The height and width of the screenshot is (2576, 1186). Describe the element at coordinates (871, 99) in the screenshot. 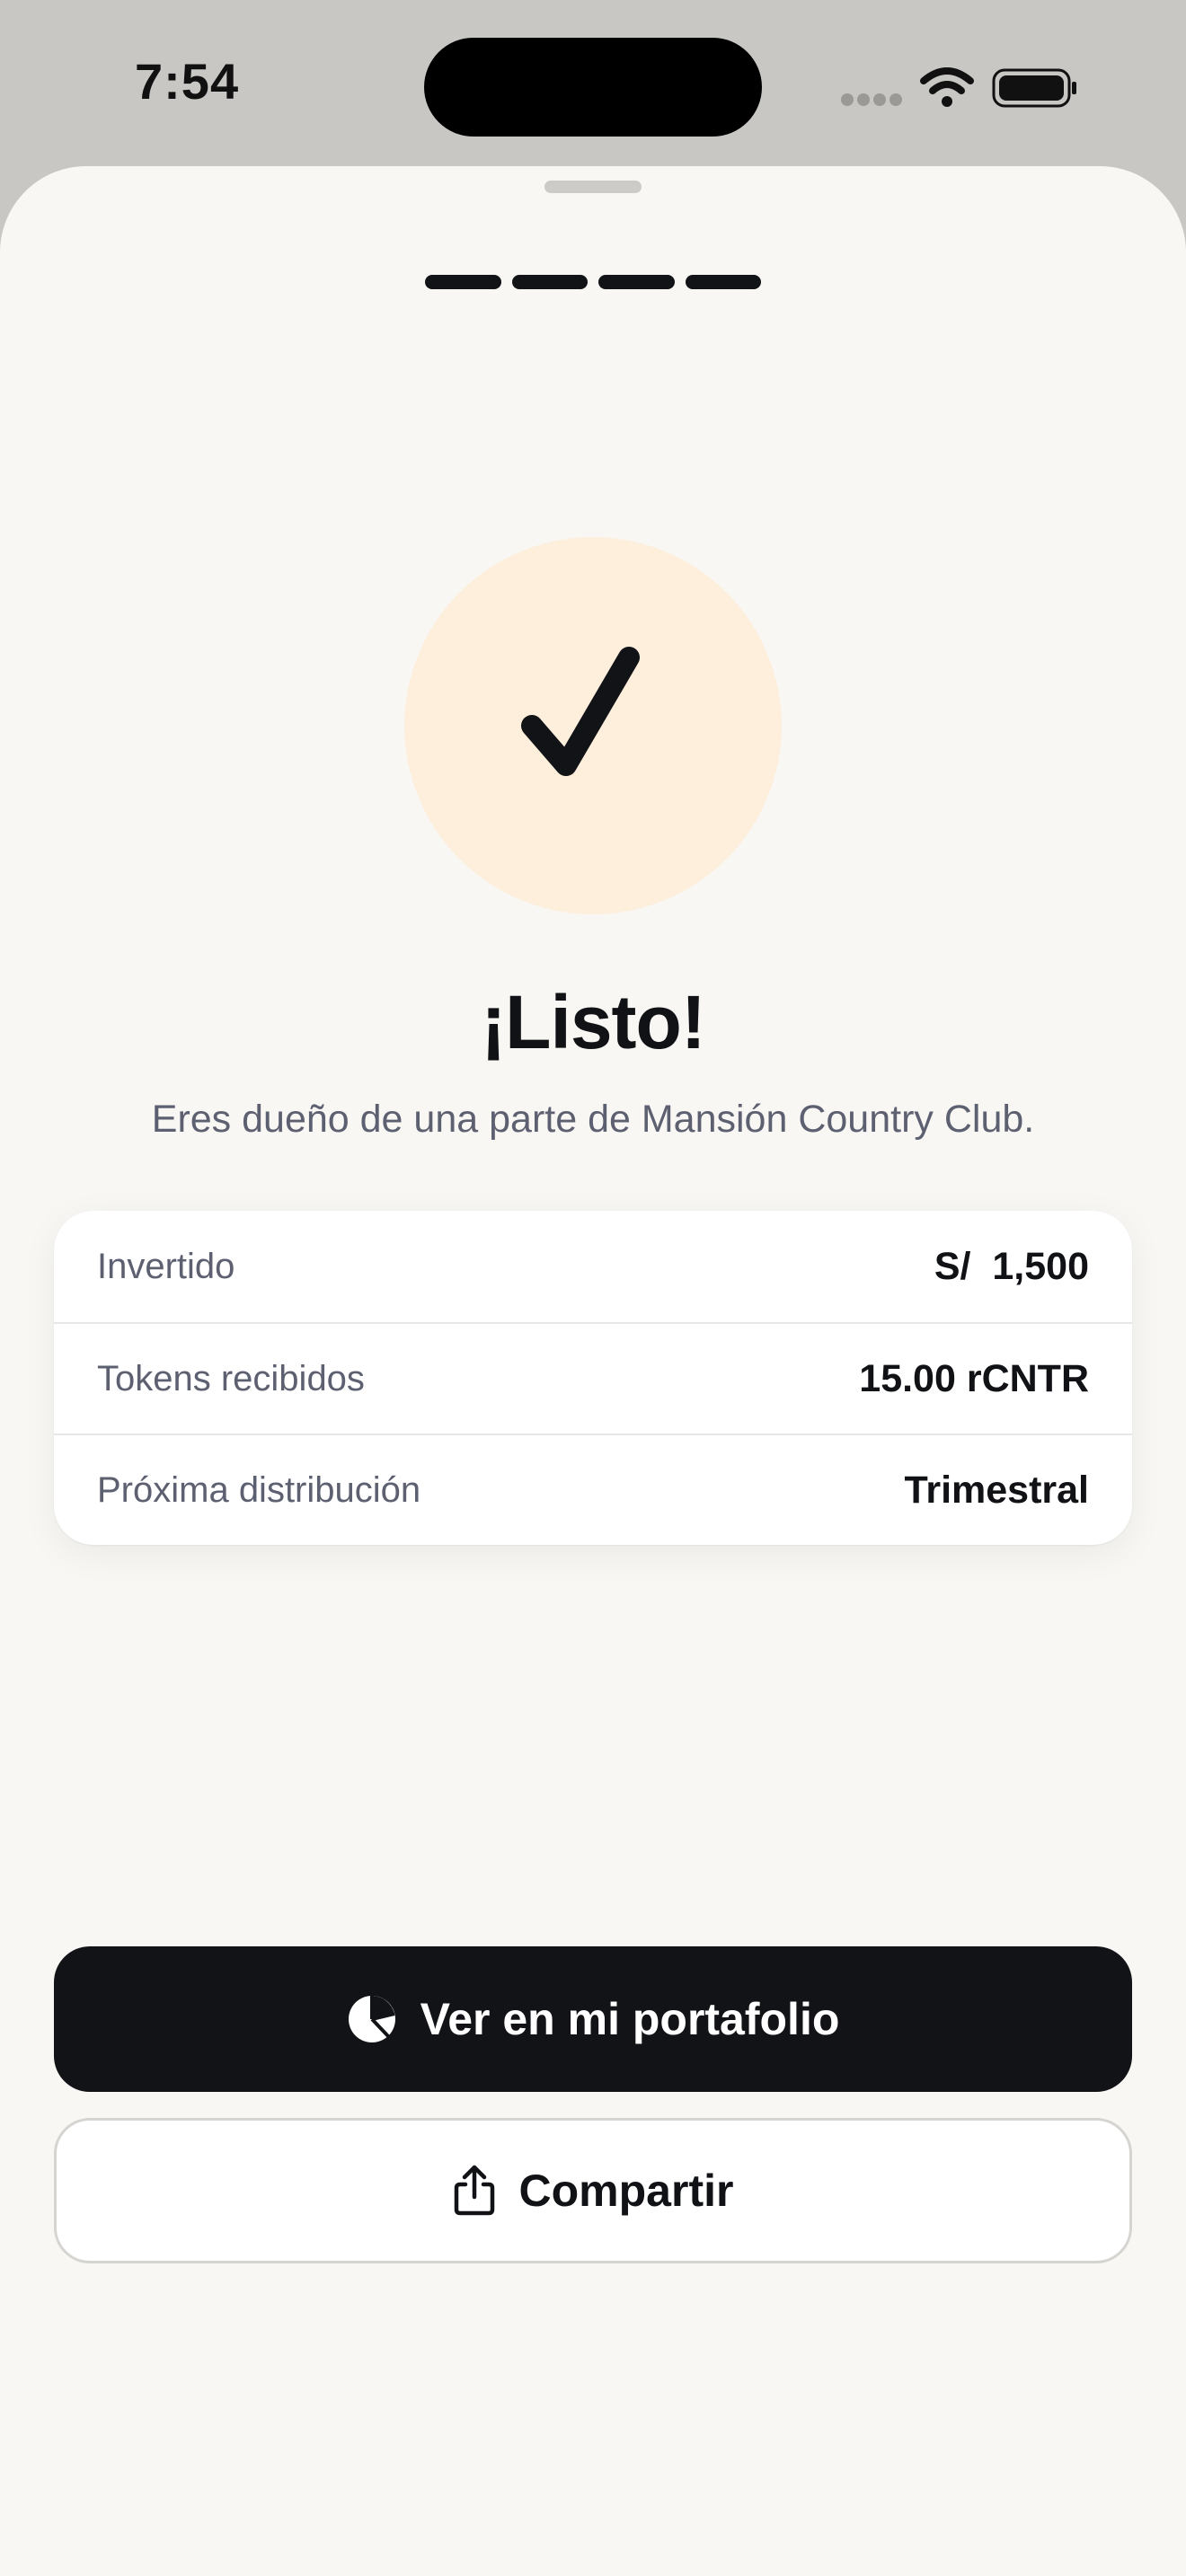

I see `cellular-signal-icon` at that location.